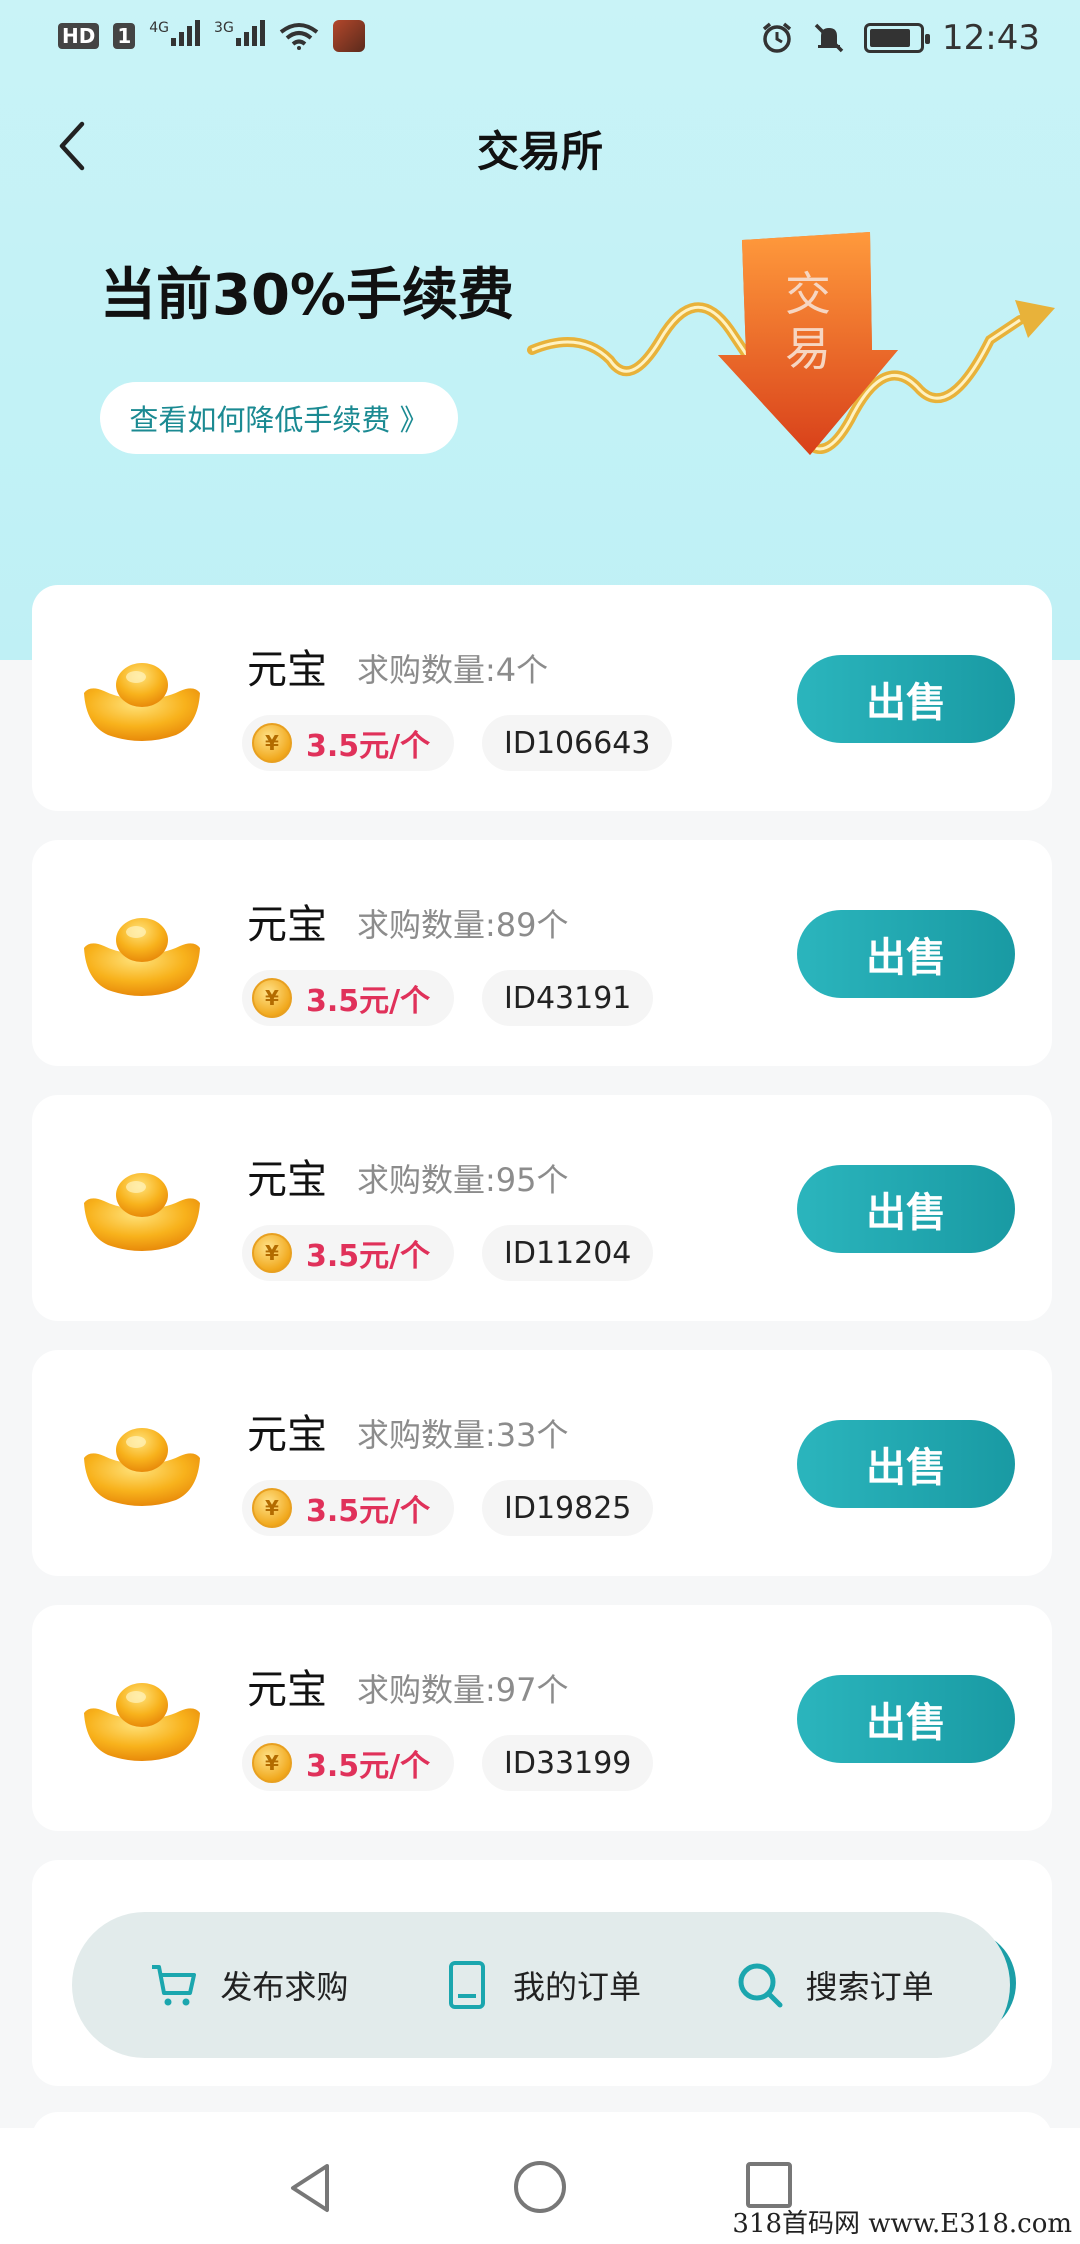 The width and height of the screenshot is (1080, 2244). I want to click on request-quantity: 求购数量:97个, so click(463, 1690).